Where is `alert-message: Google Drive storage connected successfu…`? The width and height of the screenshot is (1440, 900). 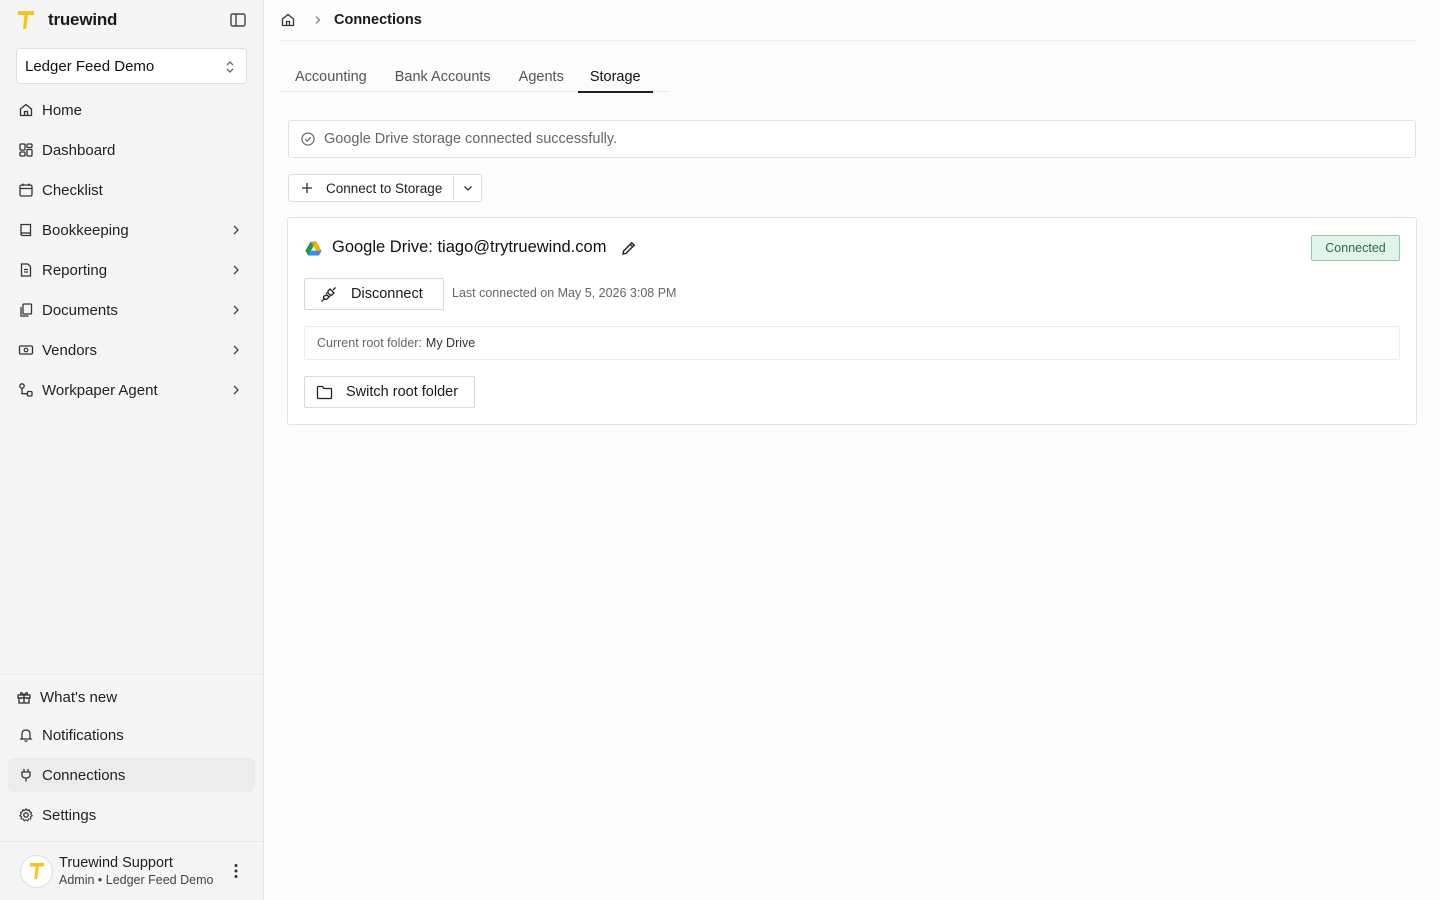
alert-message: Google Drive storage connected successfu… is located at coordinates (471, 139).